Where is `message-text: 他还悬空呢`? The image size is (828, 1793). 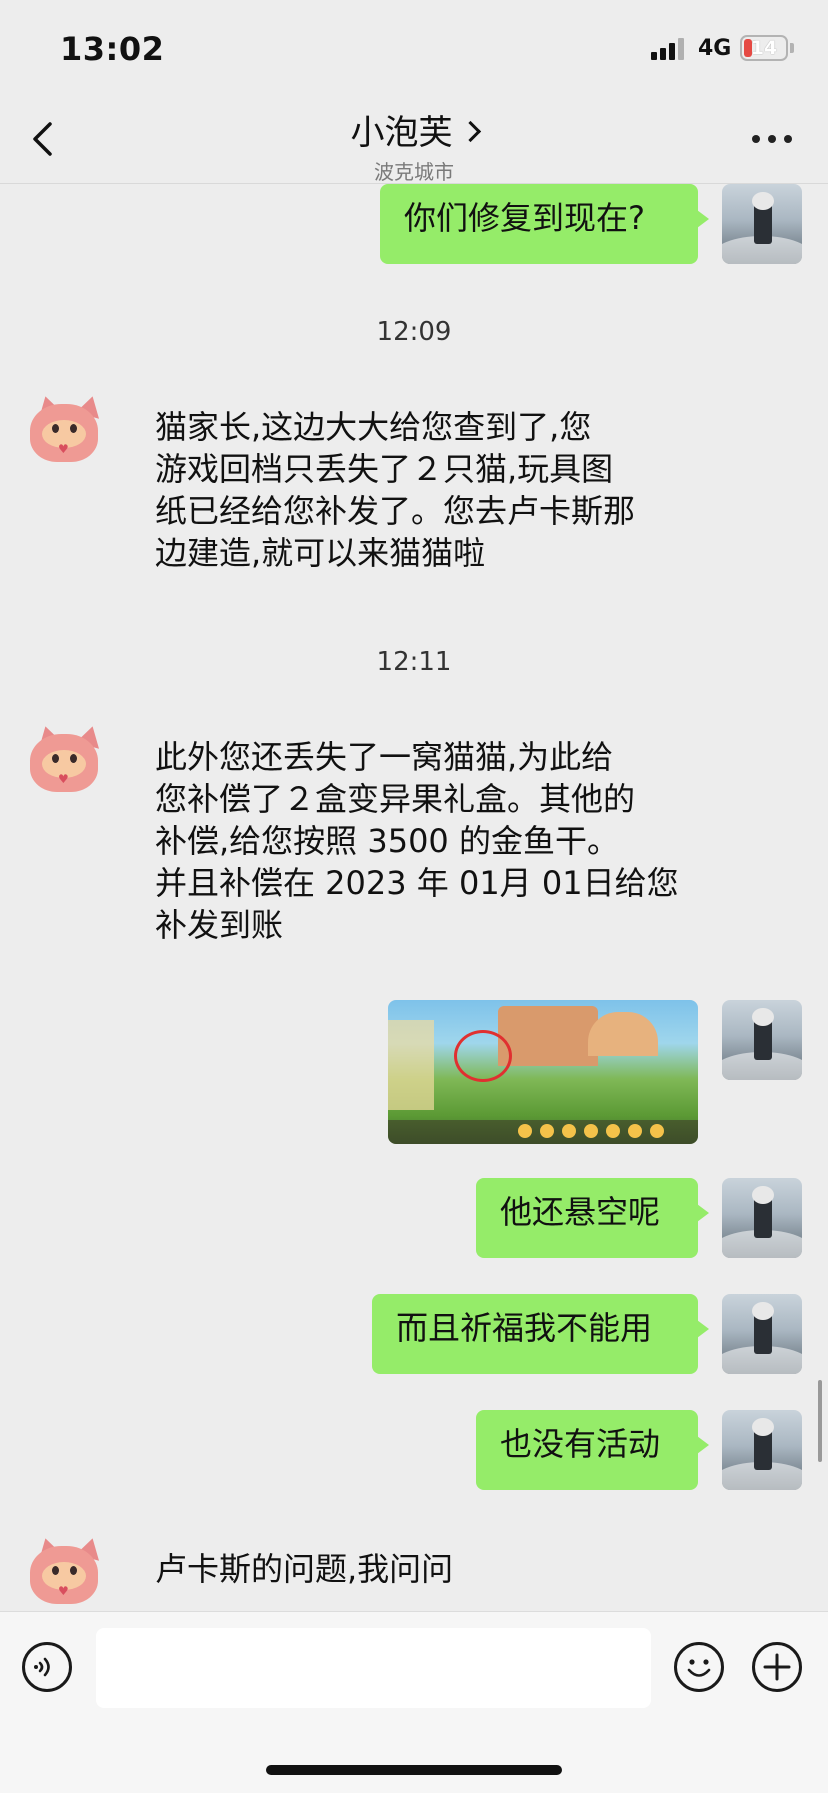 message-text: 他还悬空呢 is located at coordinates (580, 1212).